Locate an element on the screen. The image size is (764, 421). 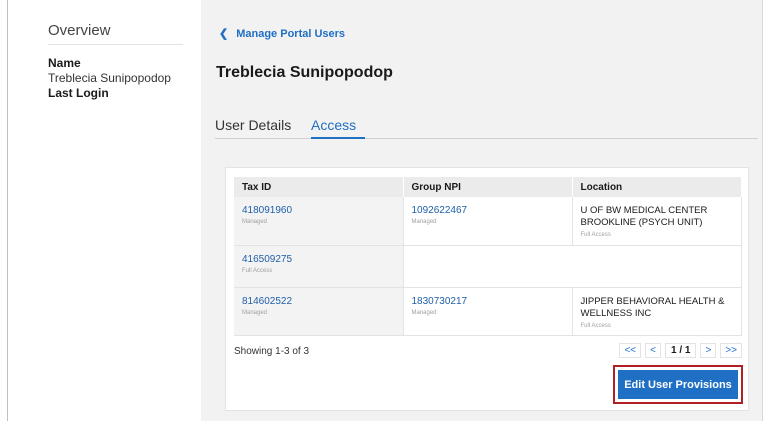
empty-cell is located at coordinates (572, 266).